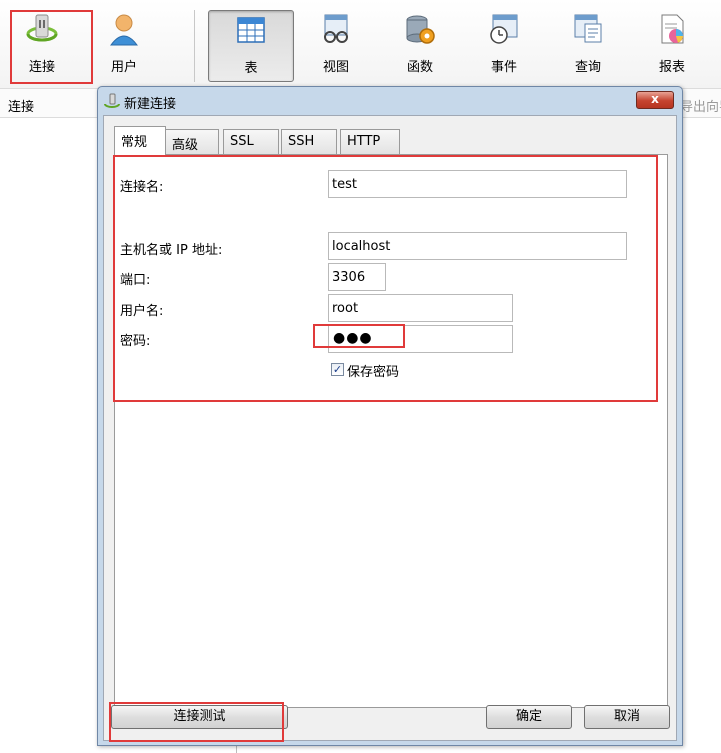 The width and height of the screenshot is (721, 753). I want to click on toolbar-connect-button: 连接, so click(42, 46).